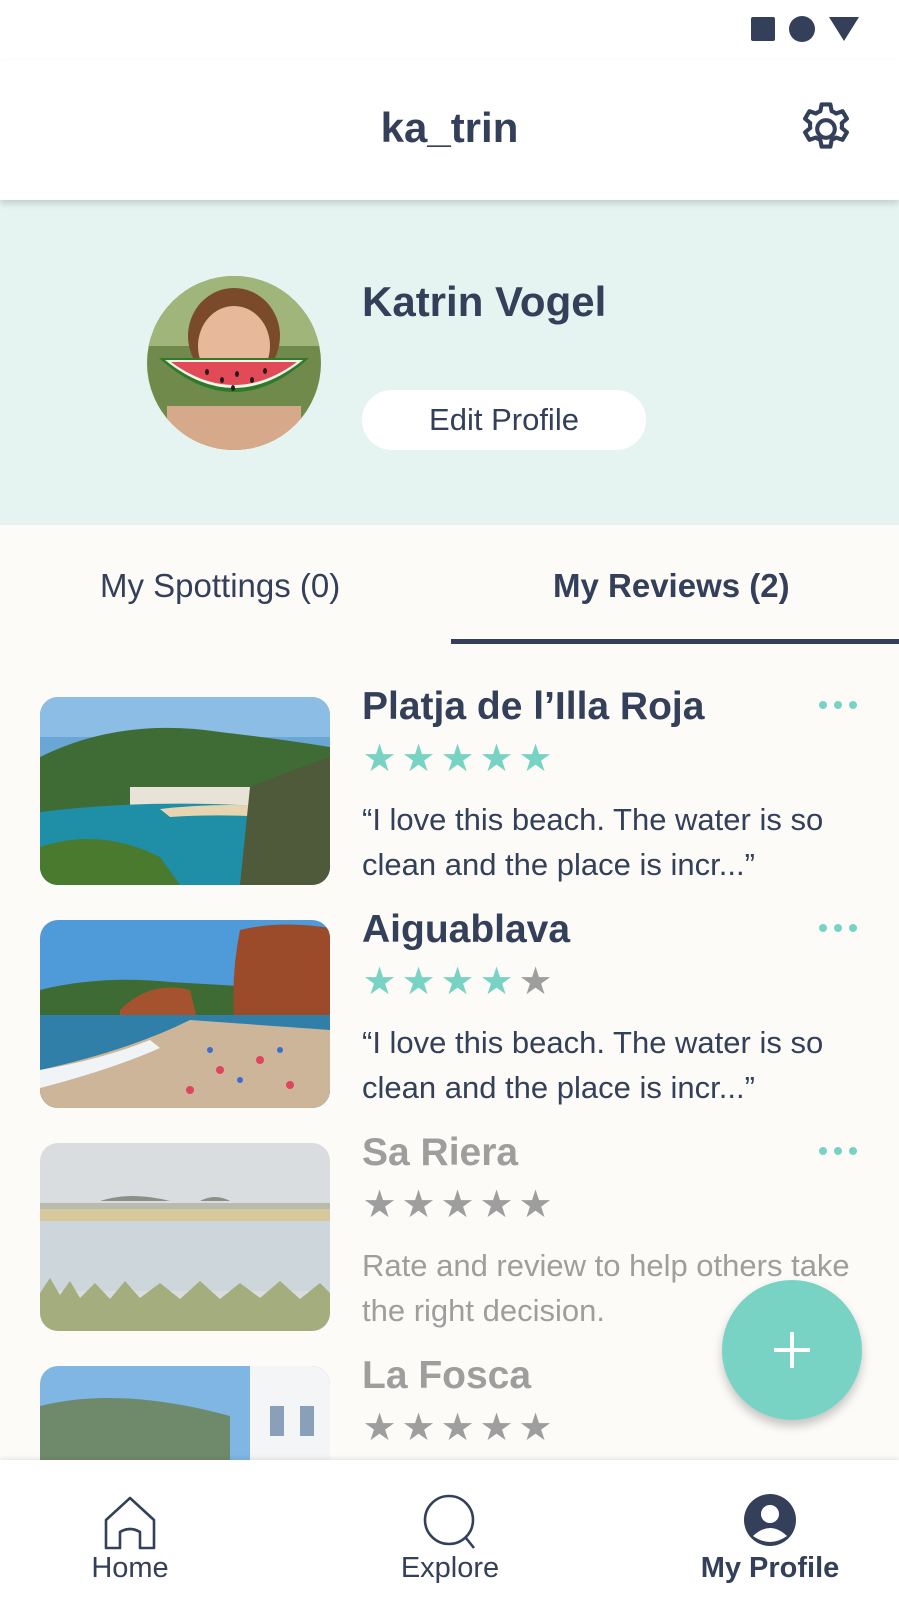 The image size is (899, 1599). What do you see at coordinates (844, 29) in the screenshot?
I see `triangle-icon` at bounding box center [844, 29].